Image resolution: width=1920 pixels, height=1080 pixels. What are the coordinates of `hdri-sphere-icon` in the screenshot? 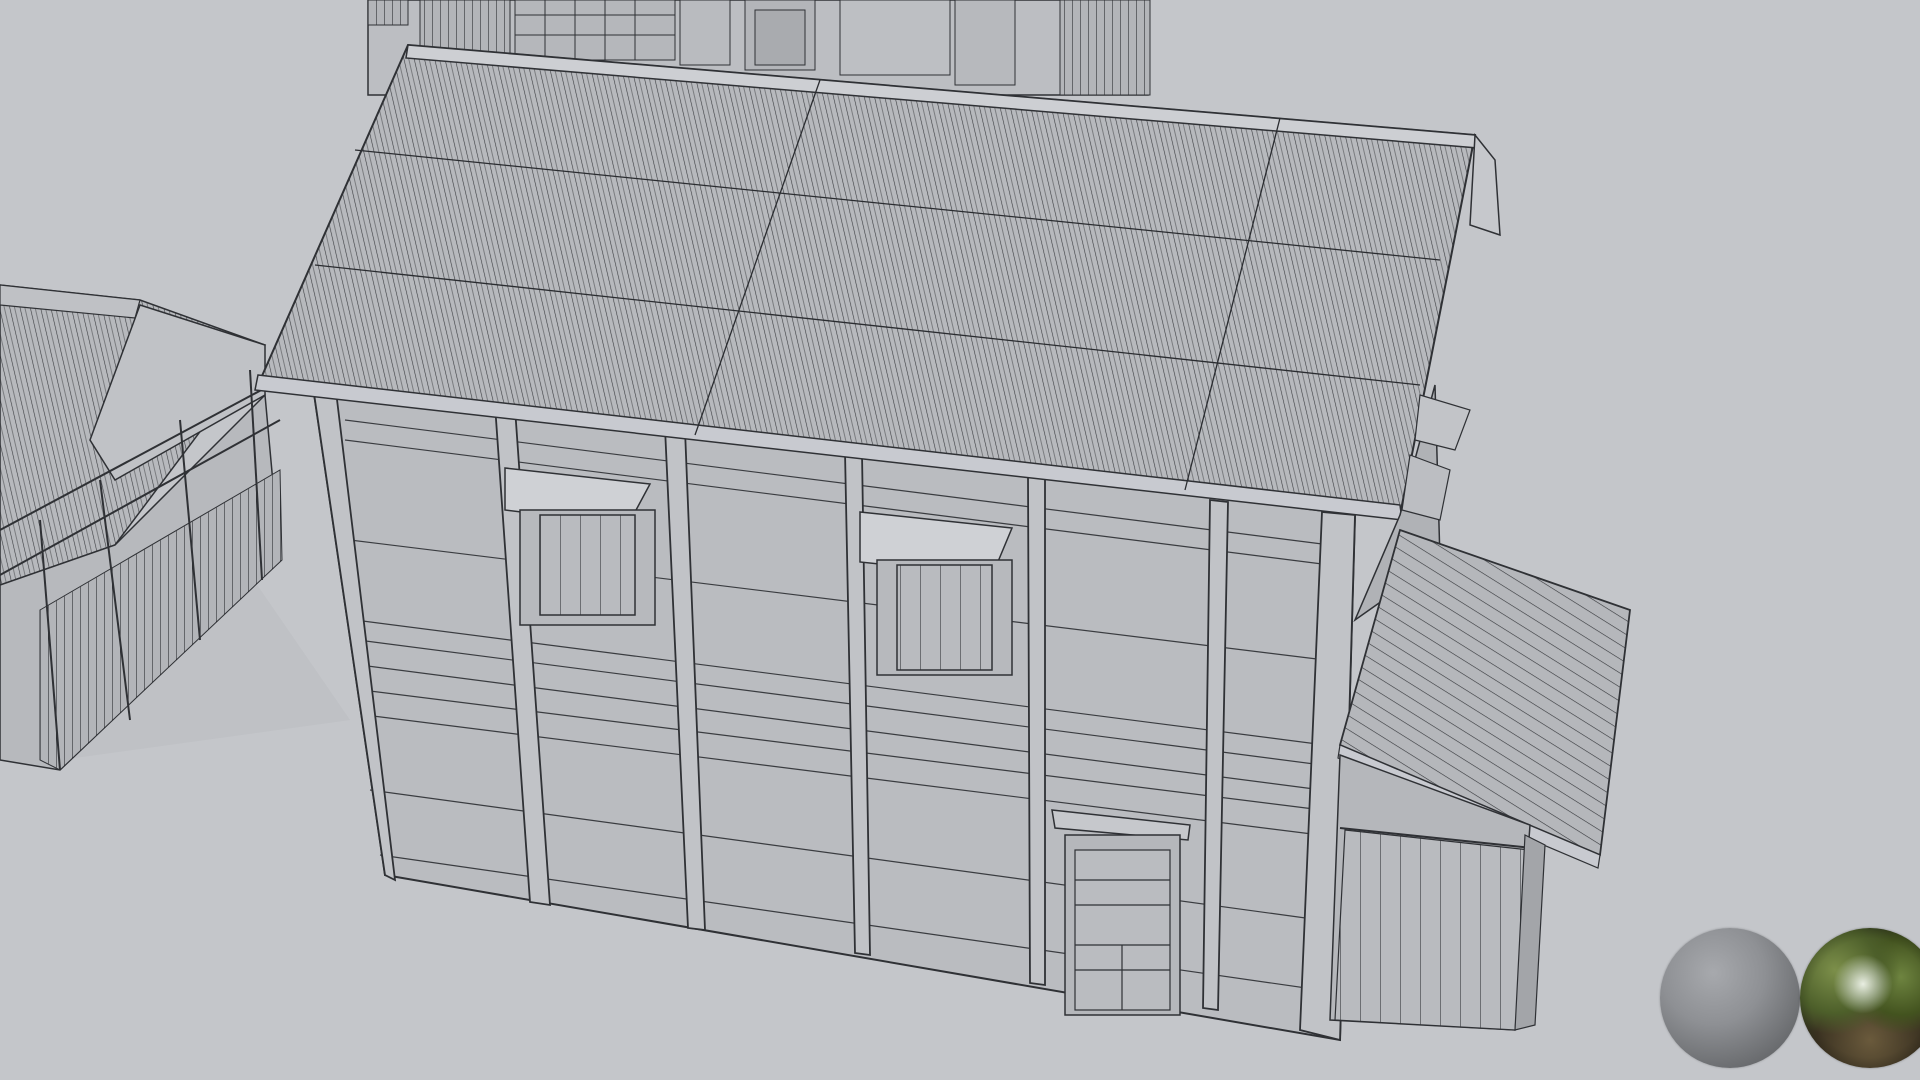 It's located at (1860, 998).